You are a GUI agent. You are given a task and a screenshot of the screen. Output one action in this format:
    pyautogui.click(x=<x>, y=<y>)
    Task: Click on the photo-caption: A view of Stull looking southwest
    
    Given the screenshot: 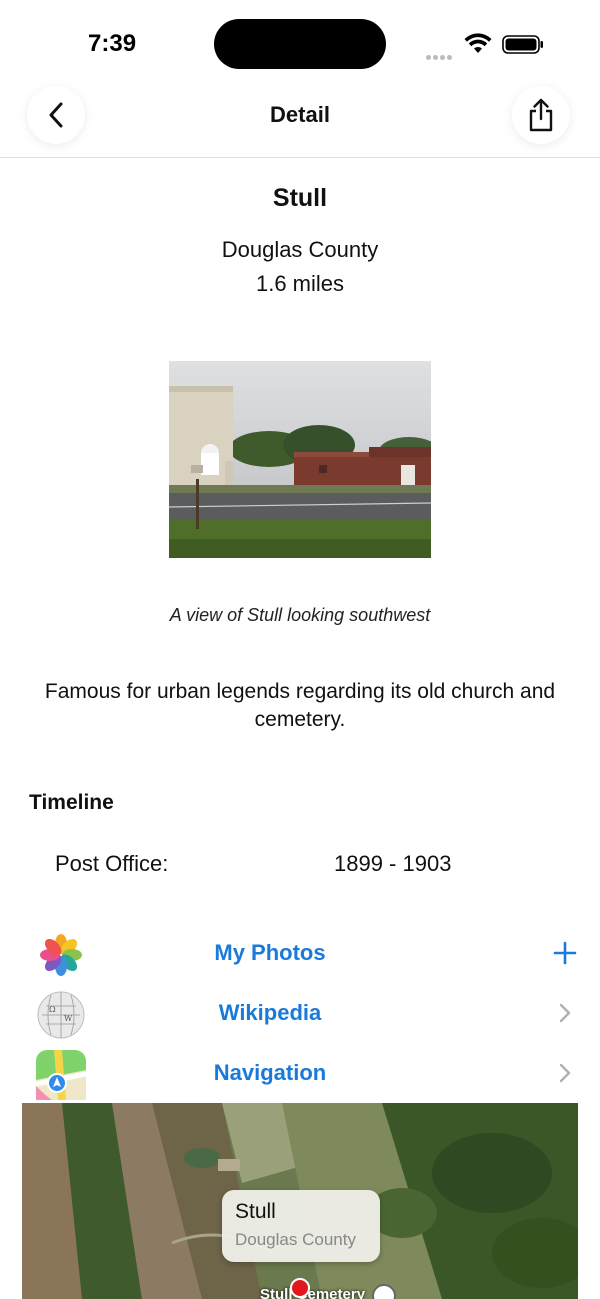 What is the action you would take?
    pyautogui.click(x=300, y=615)
    